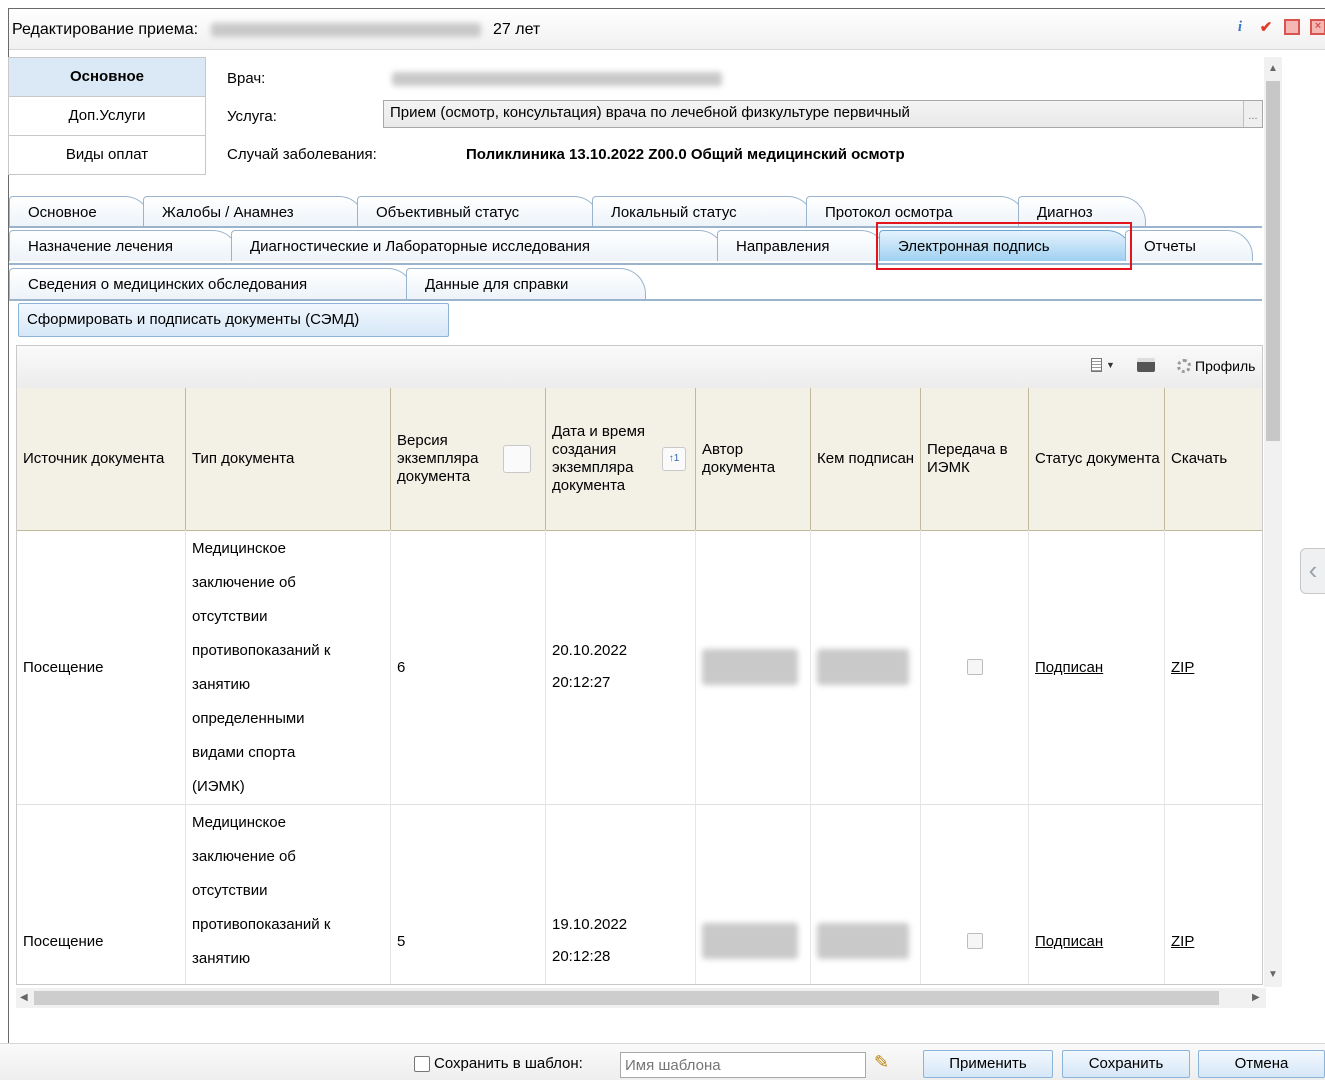 The height and width of the screenshot is (1080, 1325). I want to click on row-type-line: видами спорта, so click(244, 752).